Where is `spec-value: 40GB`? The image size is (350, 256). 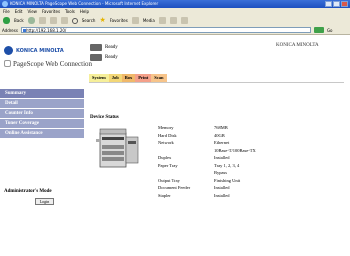 spec-value: 40GB is located at coordinates (219, 135).